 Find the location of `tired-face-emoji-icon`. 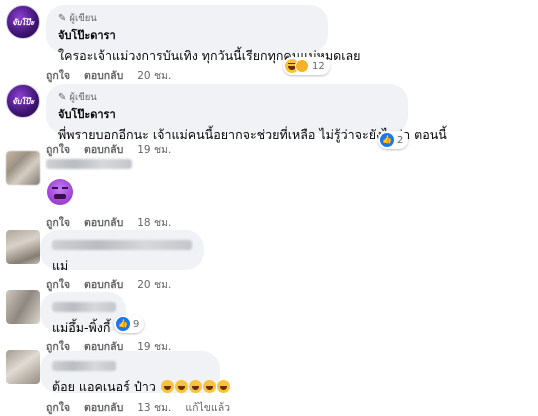

tired-face-emoji-icon is located at coordinates (60, 192).